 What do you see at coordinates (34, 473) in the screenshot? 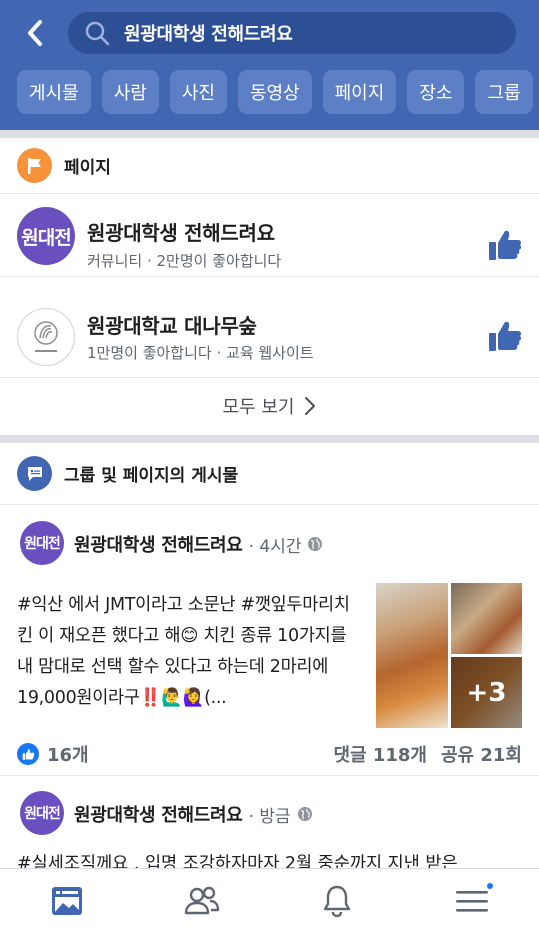
I see `speech-bubble-icon` at bounding box center [34, 473].